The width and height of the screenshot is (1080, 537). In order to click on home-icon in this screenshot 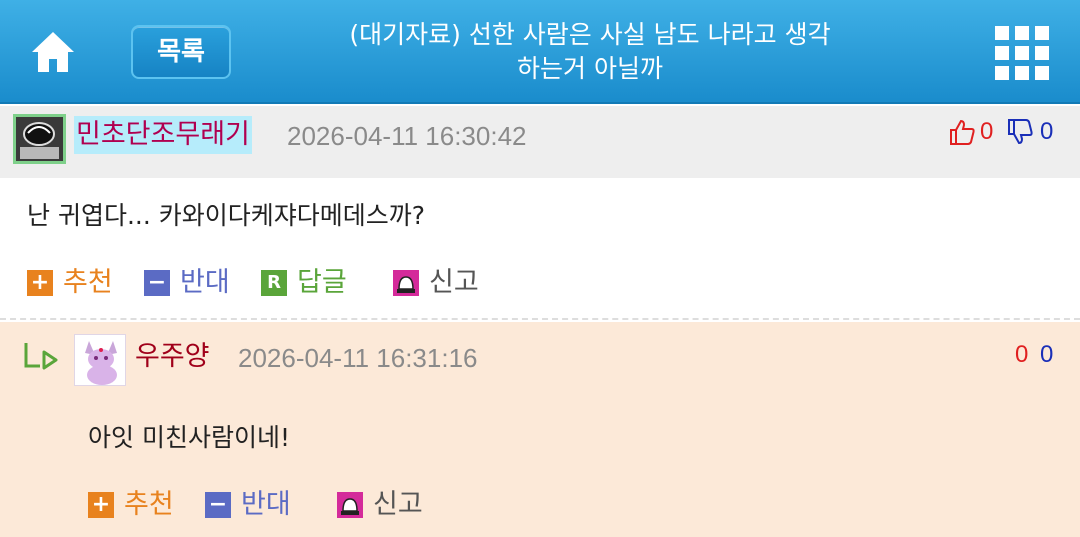, I will do `click(53, 52)`.